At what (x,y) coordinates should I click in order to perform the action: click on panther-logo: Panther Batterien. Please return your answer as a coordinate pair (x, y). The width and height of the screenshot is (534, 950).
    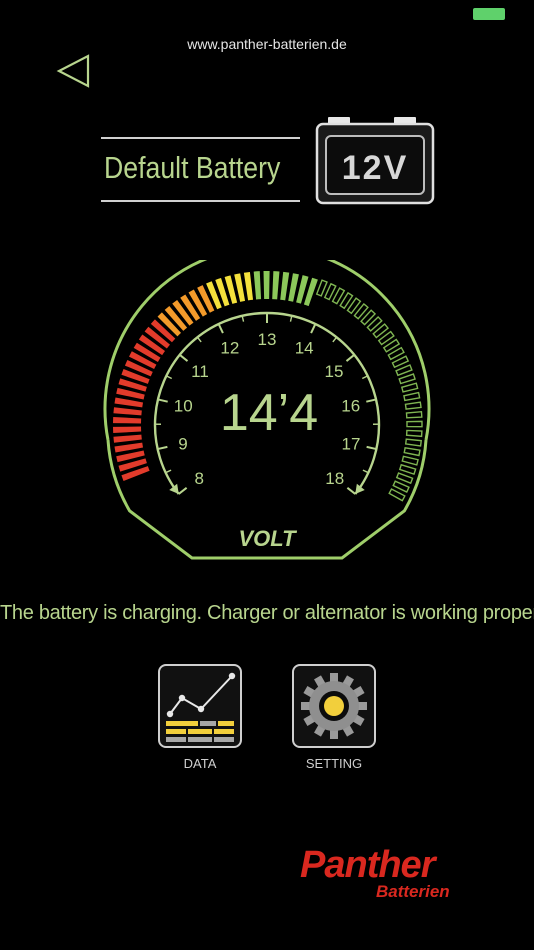
    Looking at the image, I should click on (375, 872).